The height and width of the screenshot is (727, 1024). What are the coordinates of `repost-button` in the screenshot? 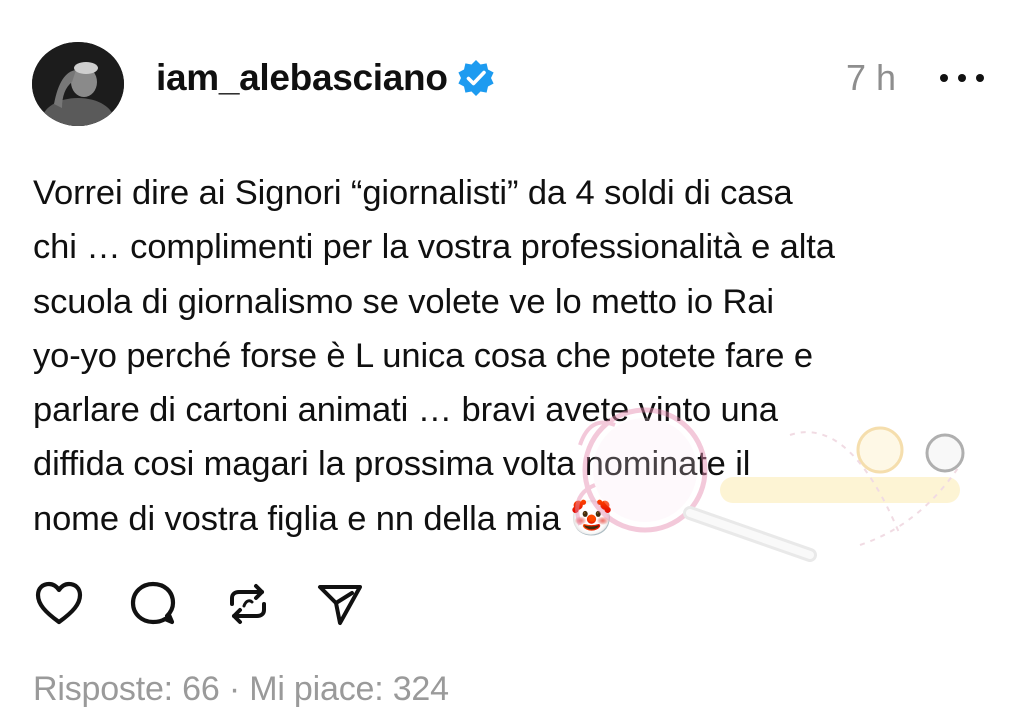 It's located at (248, 604).